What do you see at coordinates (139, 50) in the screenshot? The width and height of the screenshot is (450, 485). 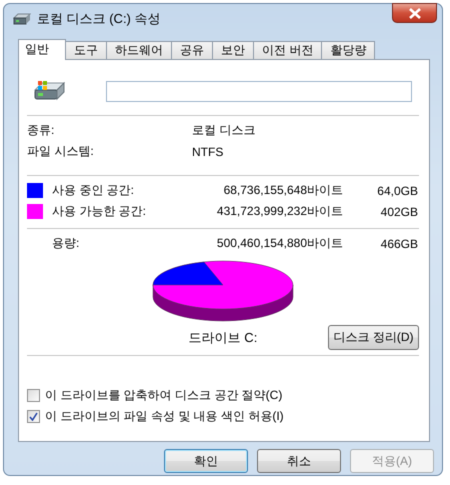 I see `tab: 하드웨어` at bounding box center [139, 50].